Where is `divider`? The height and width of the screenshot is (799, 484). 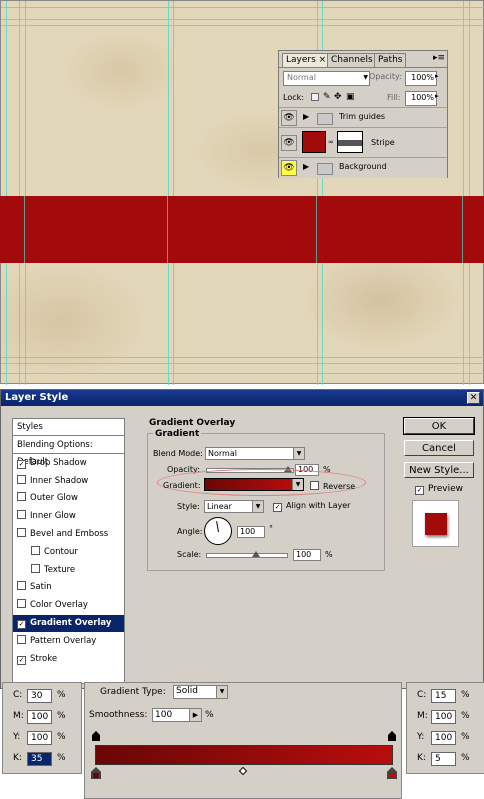
divider is located at coordinates (363, 67).